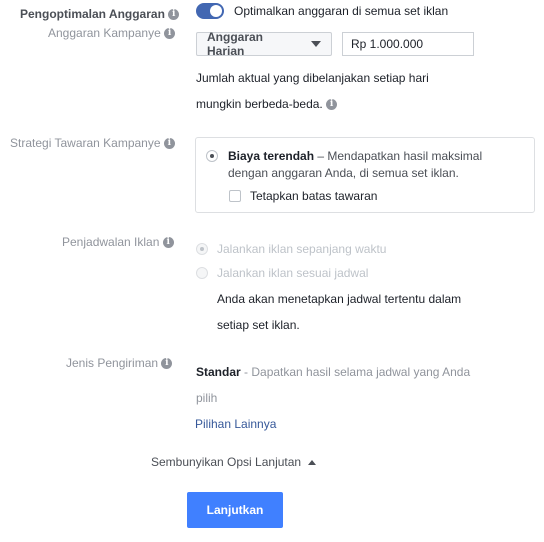  I want to click on bid-cap-checkbox, so click(235, 196).